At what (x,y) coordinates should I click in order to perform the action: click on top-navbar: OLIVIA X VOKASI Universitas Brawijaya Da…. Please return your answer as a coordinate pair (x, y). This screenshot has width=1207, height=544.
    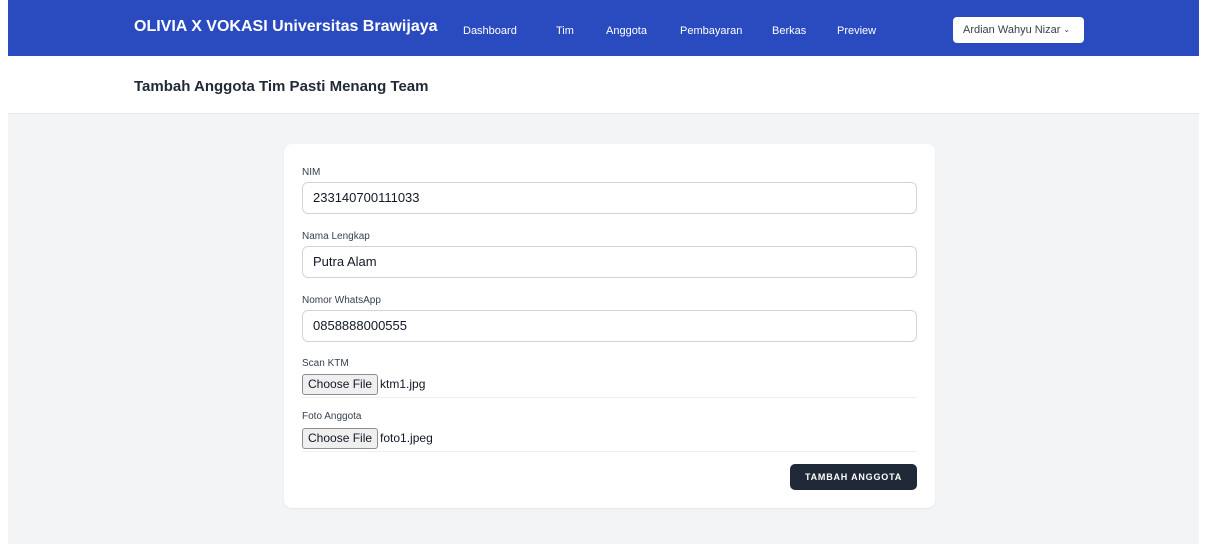
    Looking at the image, I should click on (603, 28).